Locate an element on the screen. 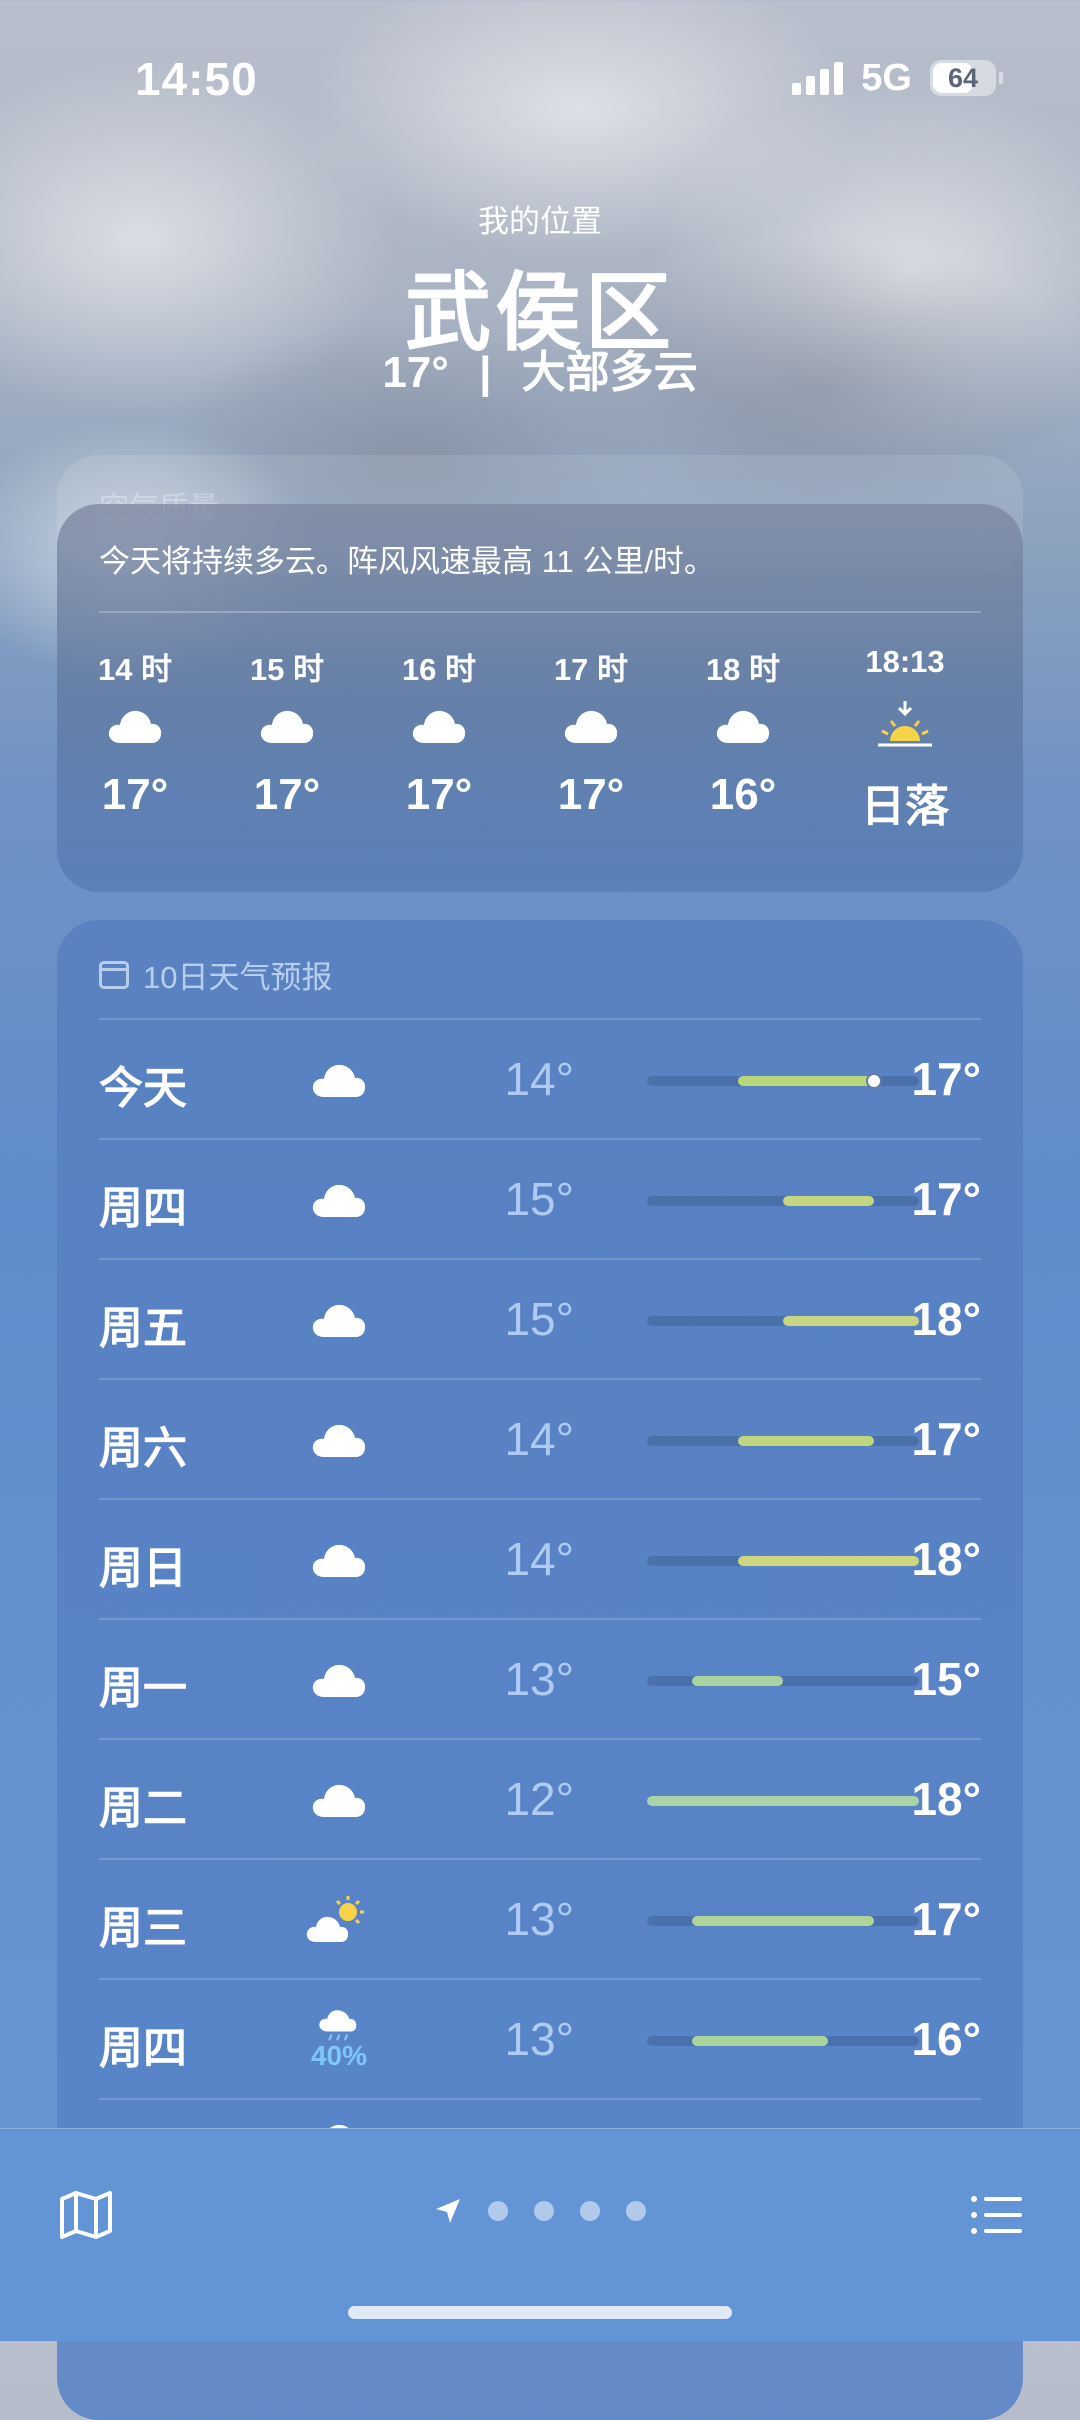 This screenshot has width=1080, height=2420. hour-item: 18 时 16° is located at coordinates (743, 732).